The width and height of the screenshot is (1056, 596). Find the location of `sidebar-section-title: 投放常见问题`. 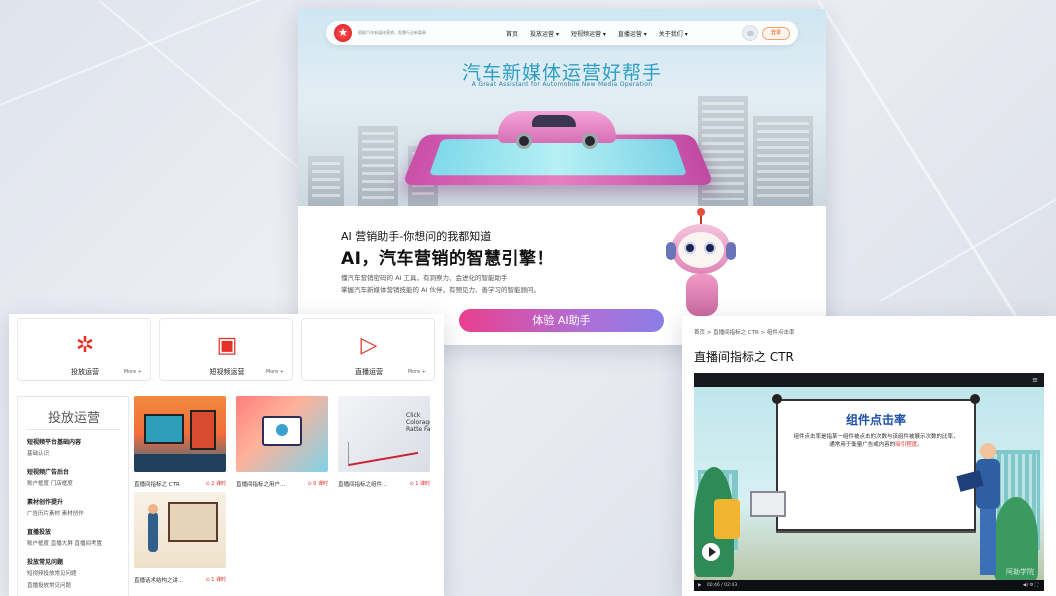

sidebar-section-title: 投放常见问题 is located at coordinates (45, 561).